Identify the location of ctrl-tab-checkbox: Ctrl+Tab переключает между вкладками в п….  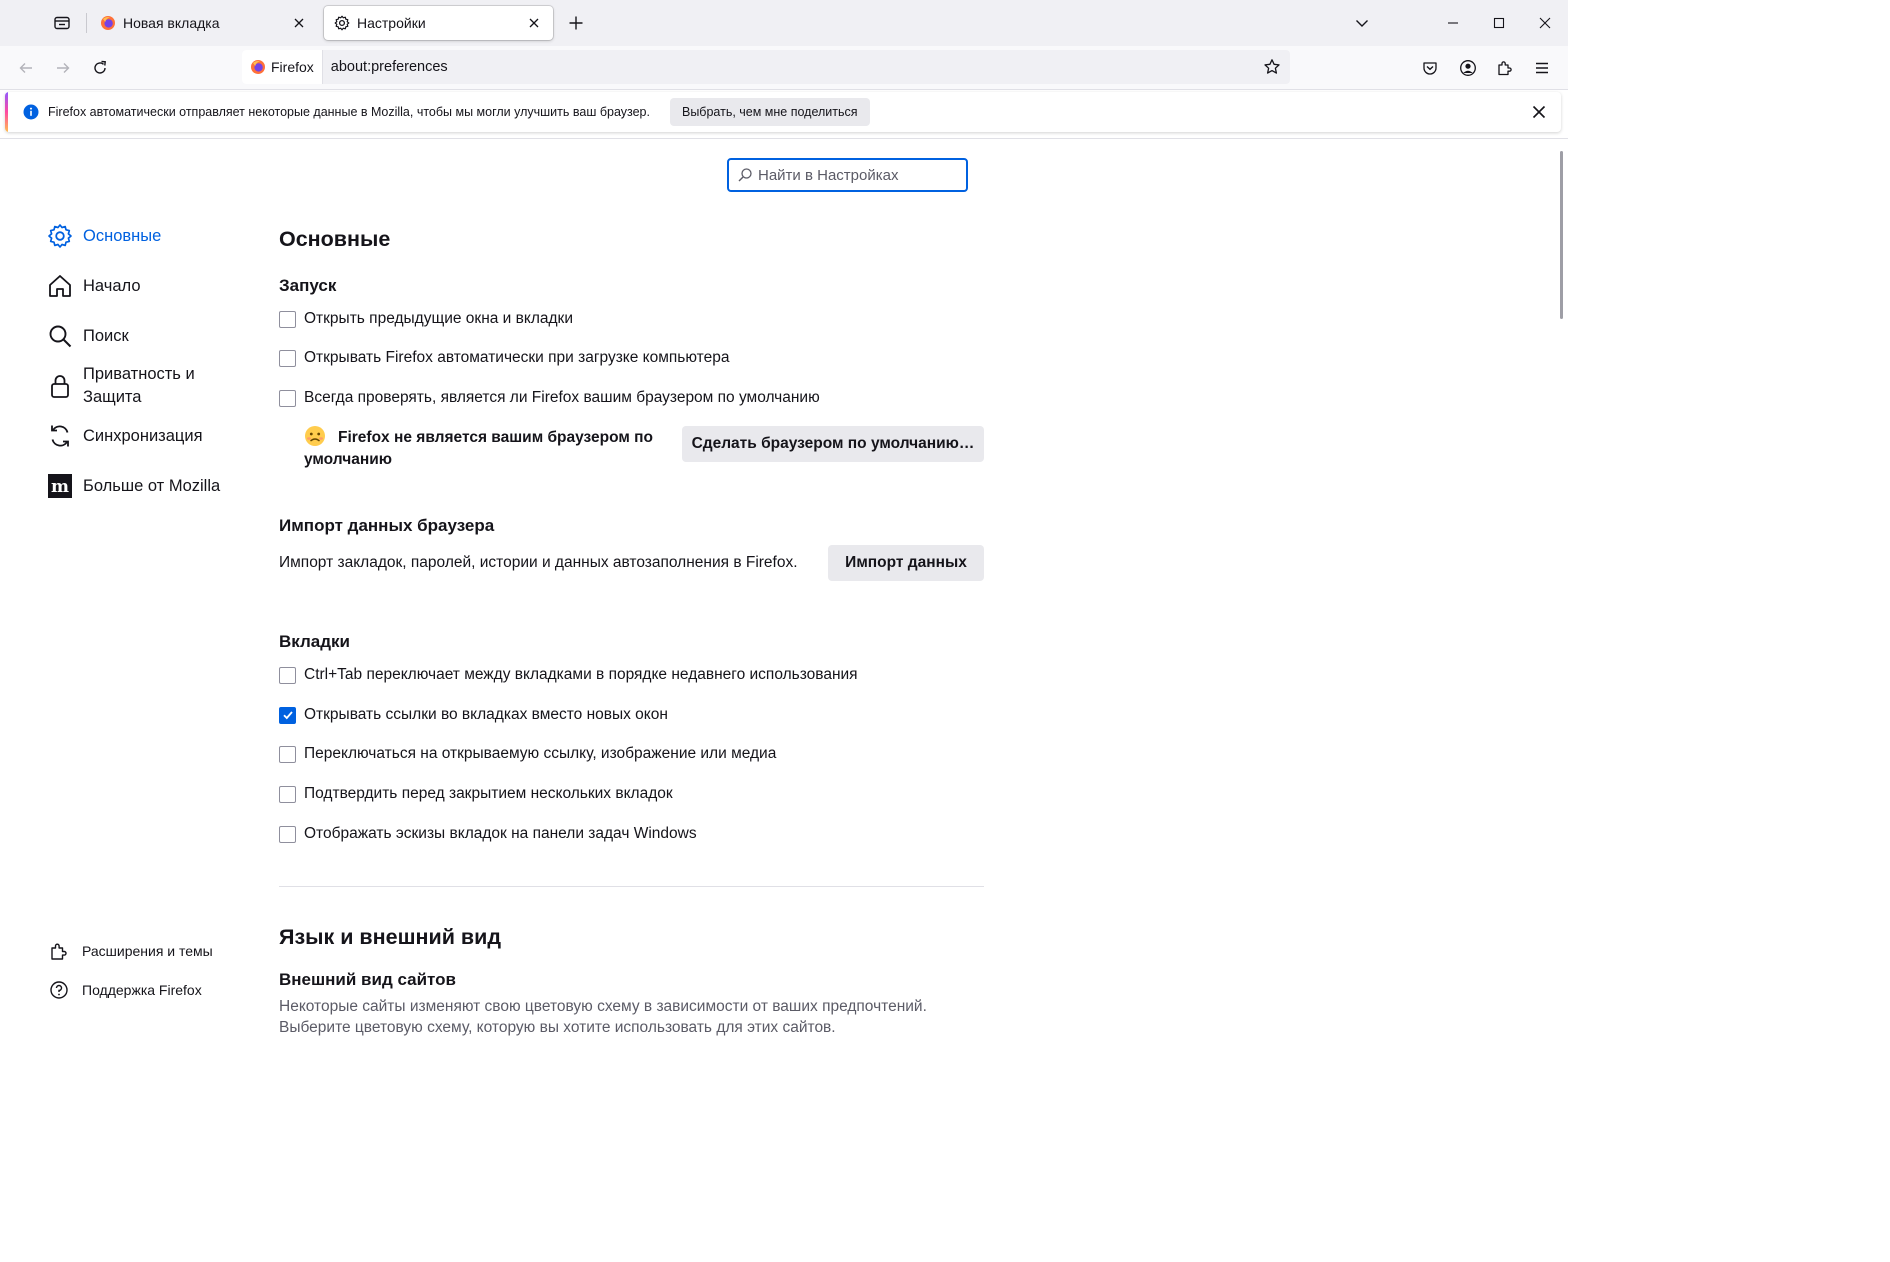
(568, 675).